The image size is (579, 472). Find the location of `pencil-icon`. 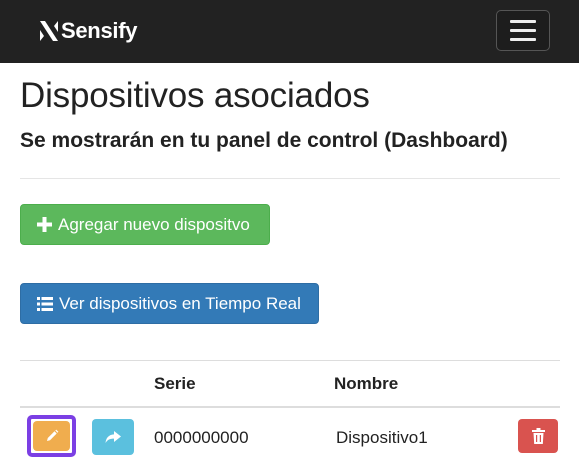

pencil-icon is located at coordinates (52, 435).